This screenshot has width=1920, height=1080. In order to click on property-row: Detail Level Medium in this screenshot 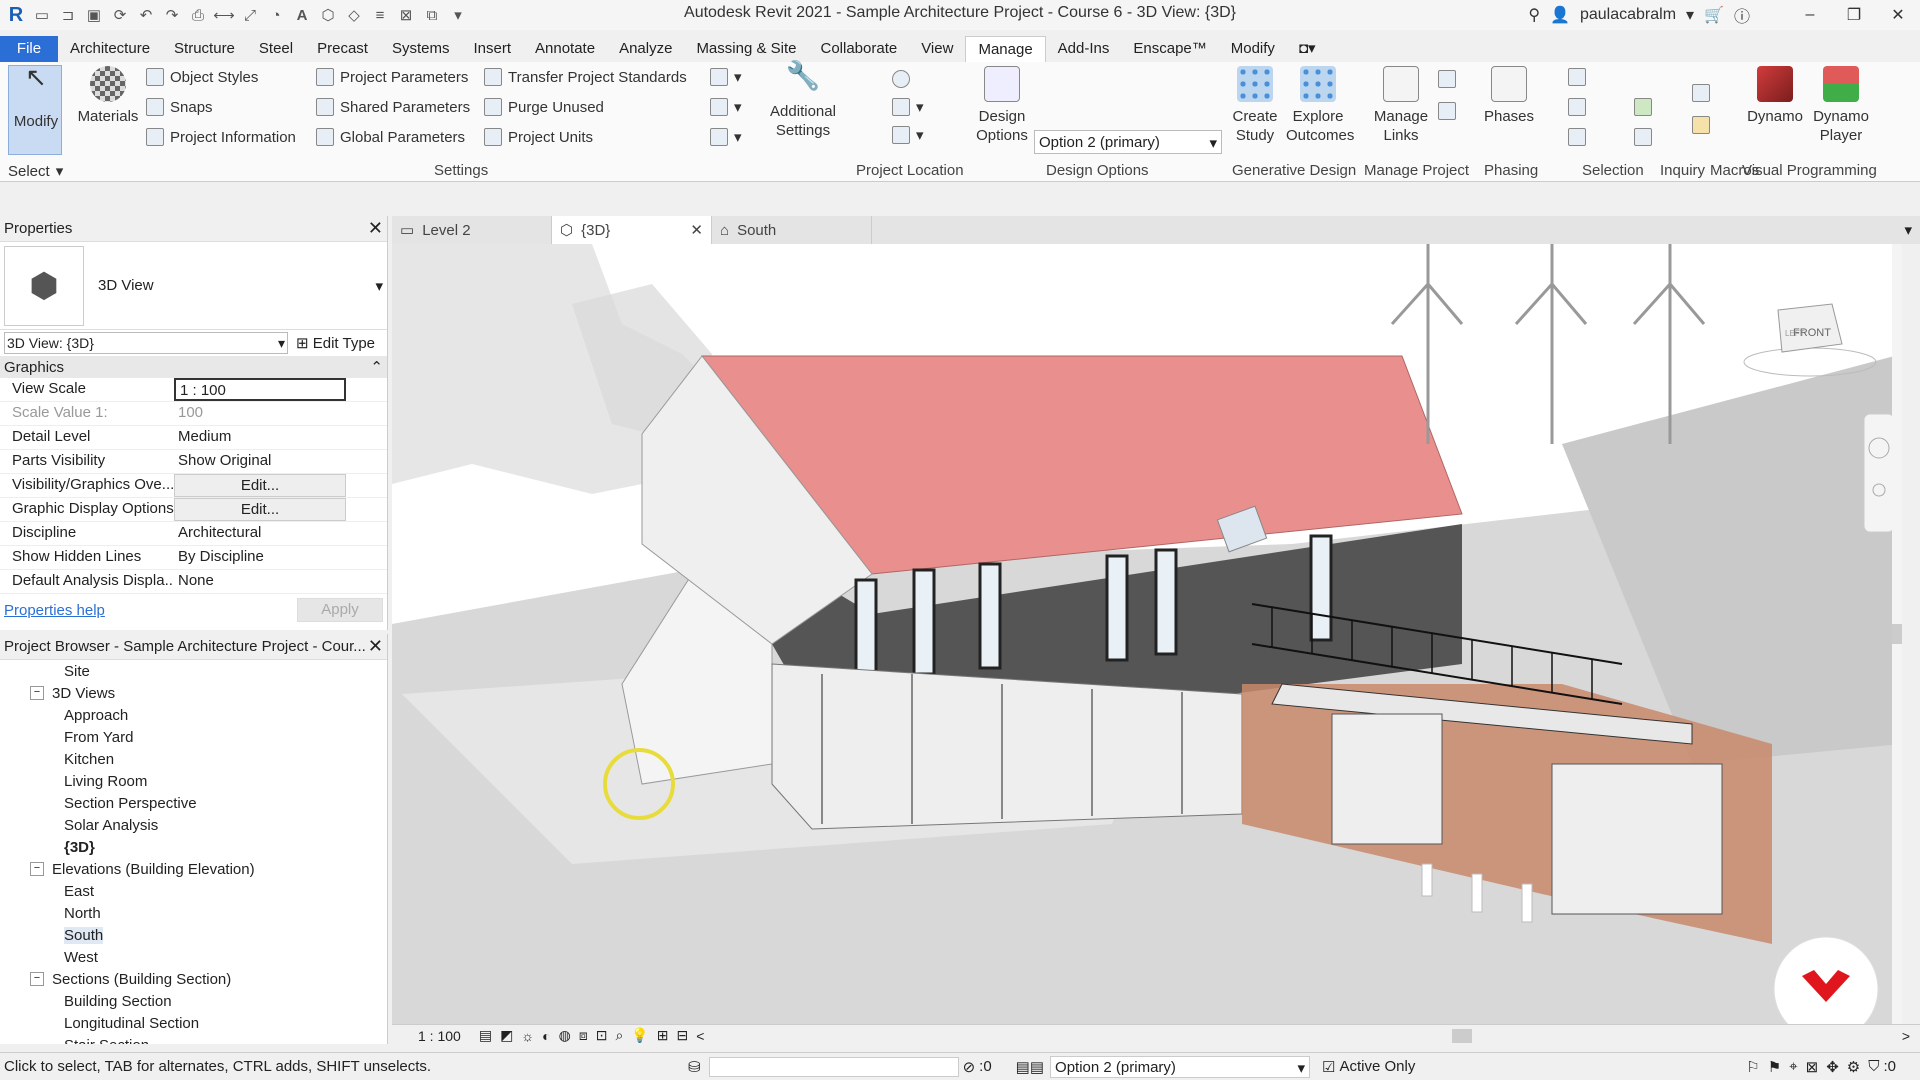, I will do `click(193, 438)`.